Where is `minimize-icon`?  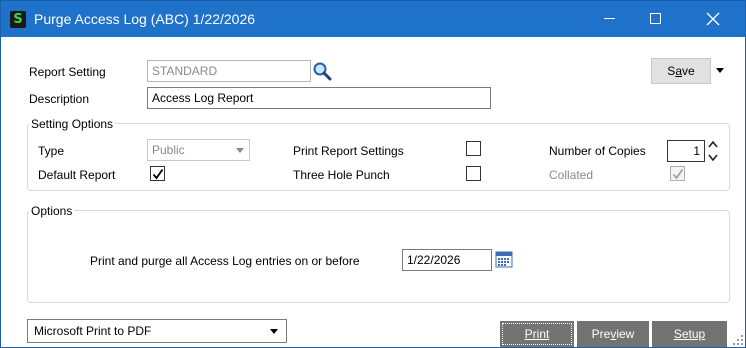
minimize-icon is located at coordinates (609, 19).